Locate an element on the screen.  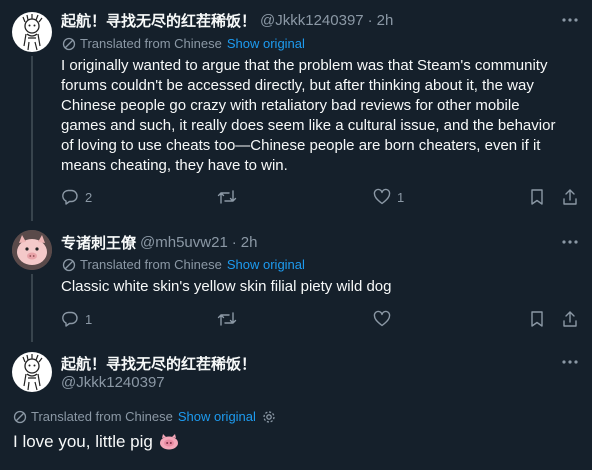
reply-button: 2 is located at coordinates (76, 197).